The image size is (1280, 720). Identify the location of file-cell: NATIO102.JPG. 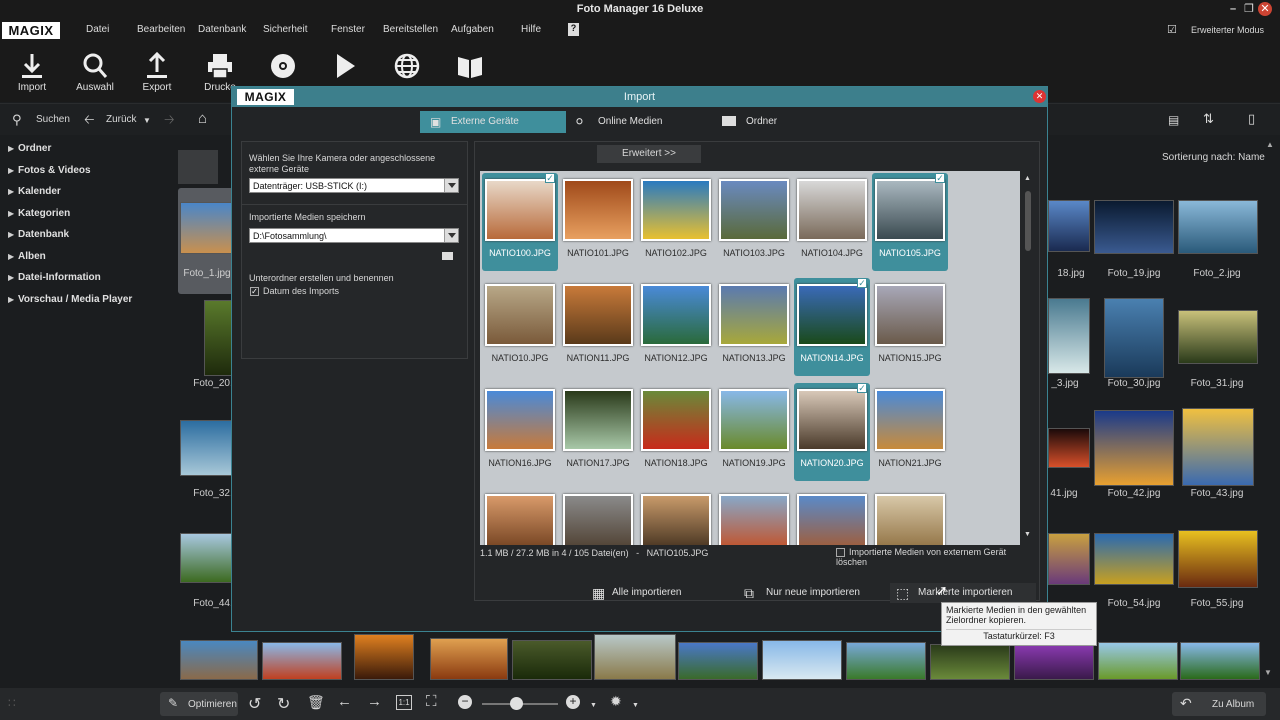
(676, 222).